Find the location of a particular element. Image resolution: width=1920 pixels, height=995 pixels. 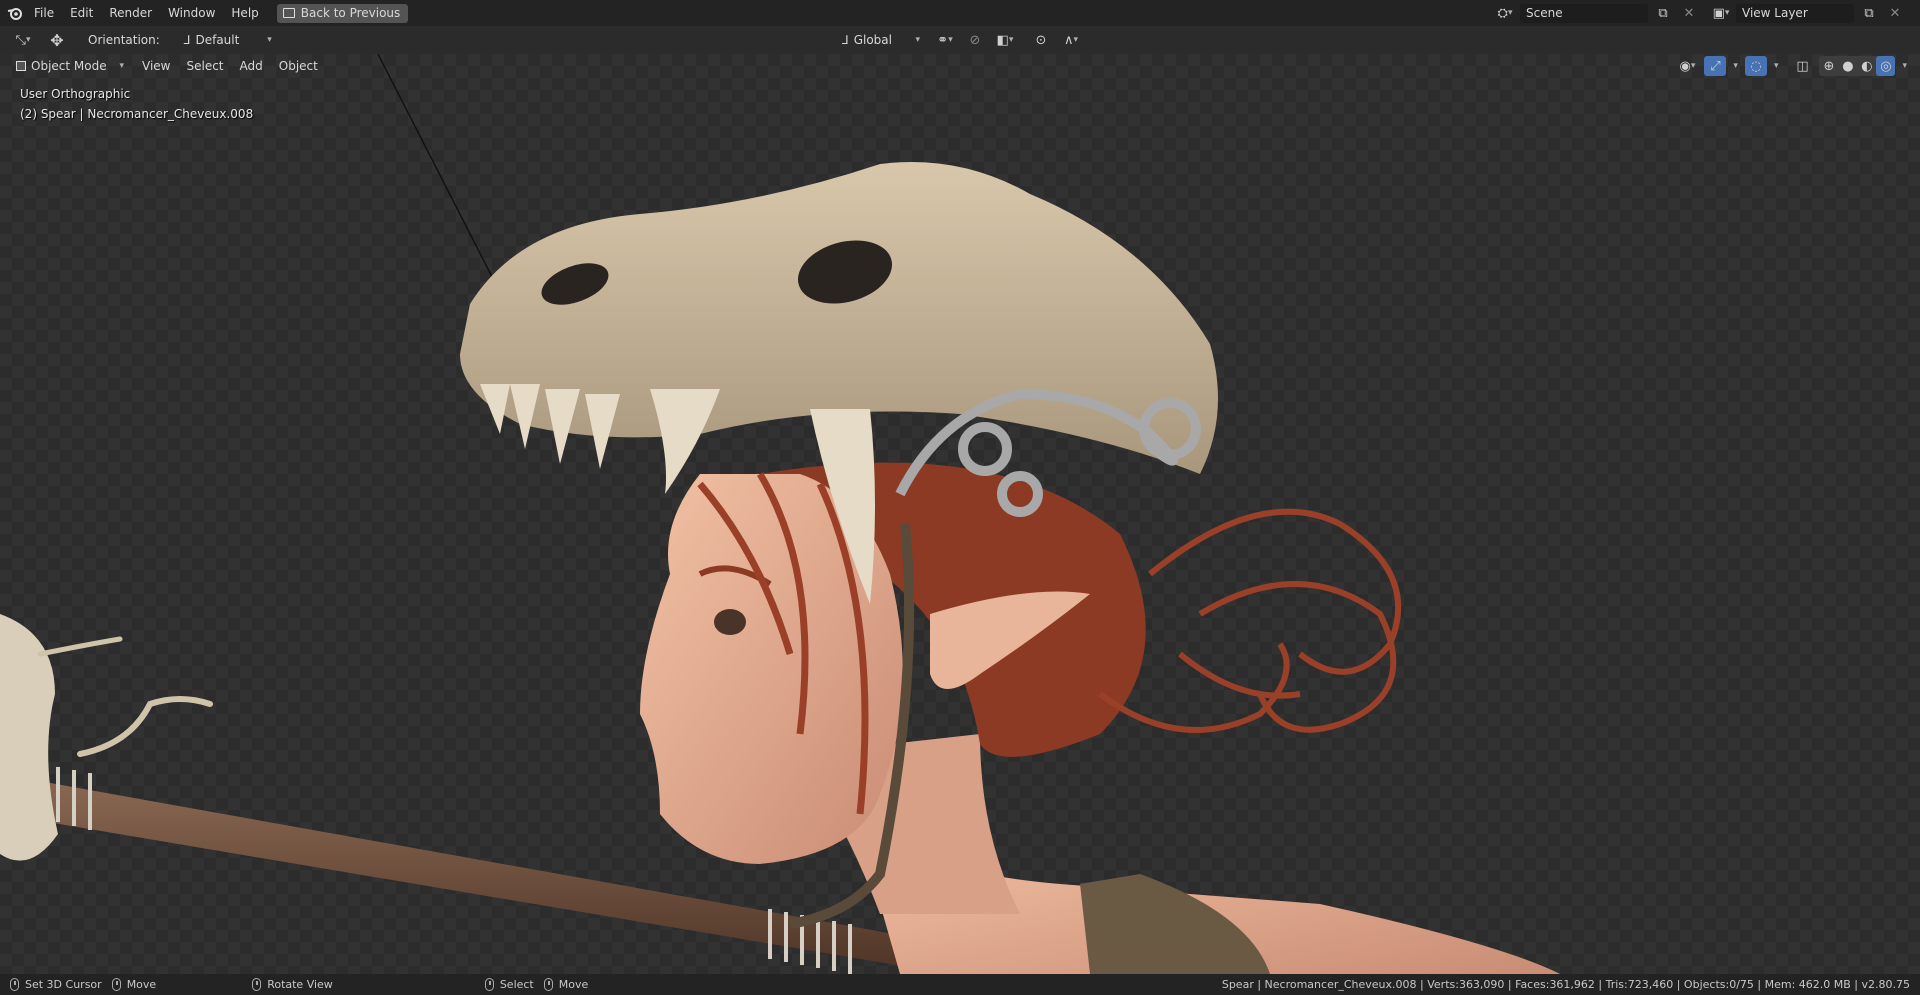

mouse-left-icon is located at coordinates (14, 984).